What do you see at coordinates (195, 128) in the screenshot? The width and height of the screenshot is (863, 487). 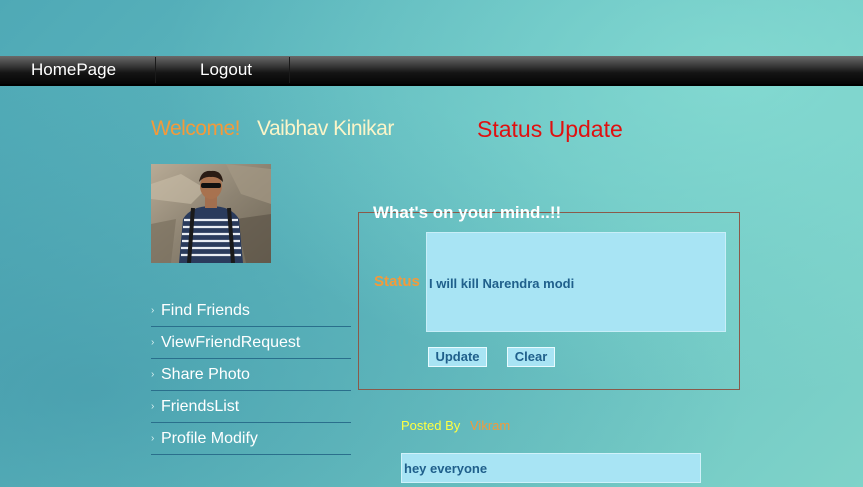 I see `welcome-label: Welcome!` at bounding box center [195, 128].